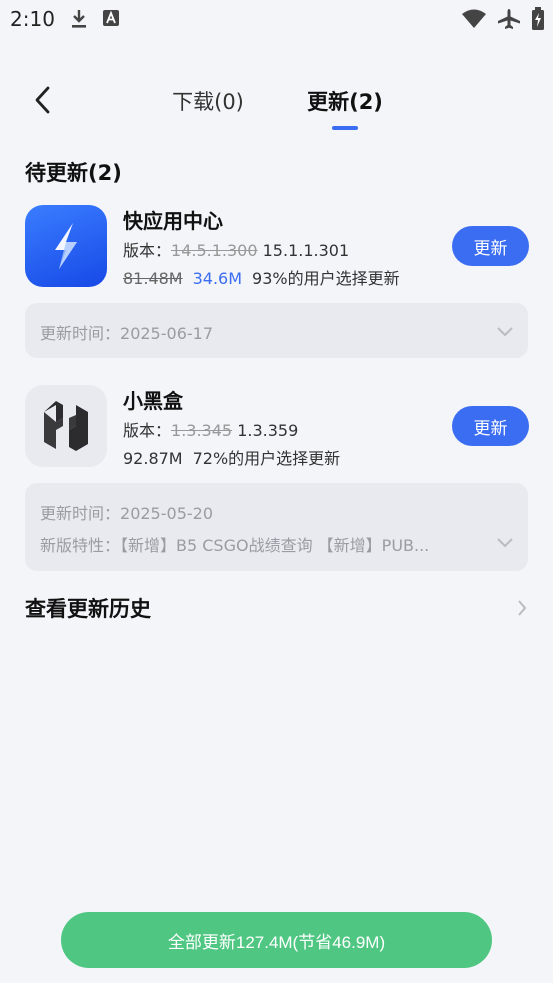 This screenshot has height=983, width=553. I want to click on update-all-button: 全部更新127.4M(节省46.9M), so click(276, 940).